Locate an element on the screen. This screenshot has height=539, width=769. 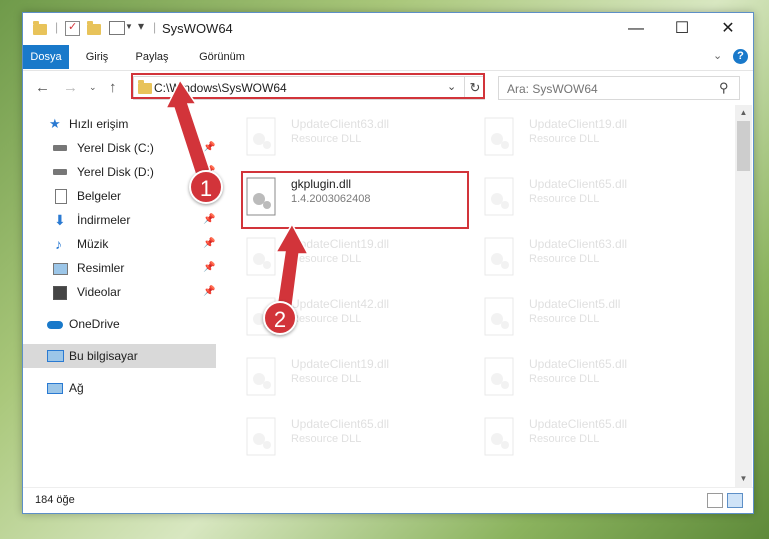
tab-share: Paylaş is located at coordinates (152, 57).